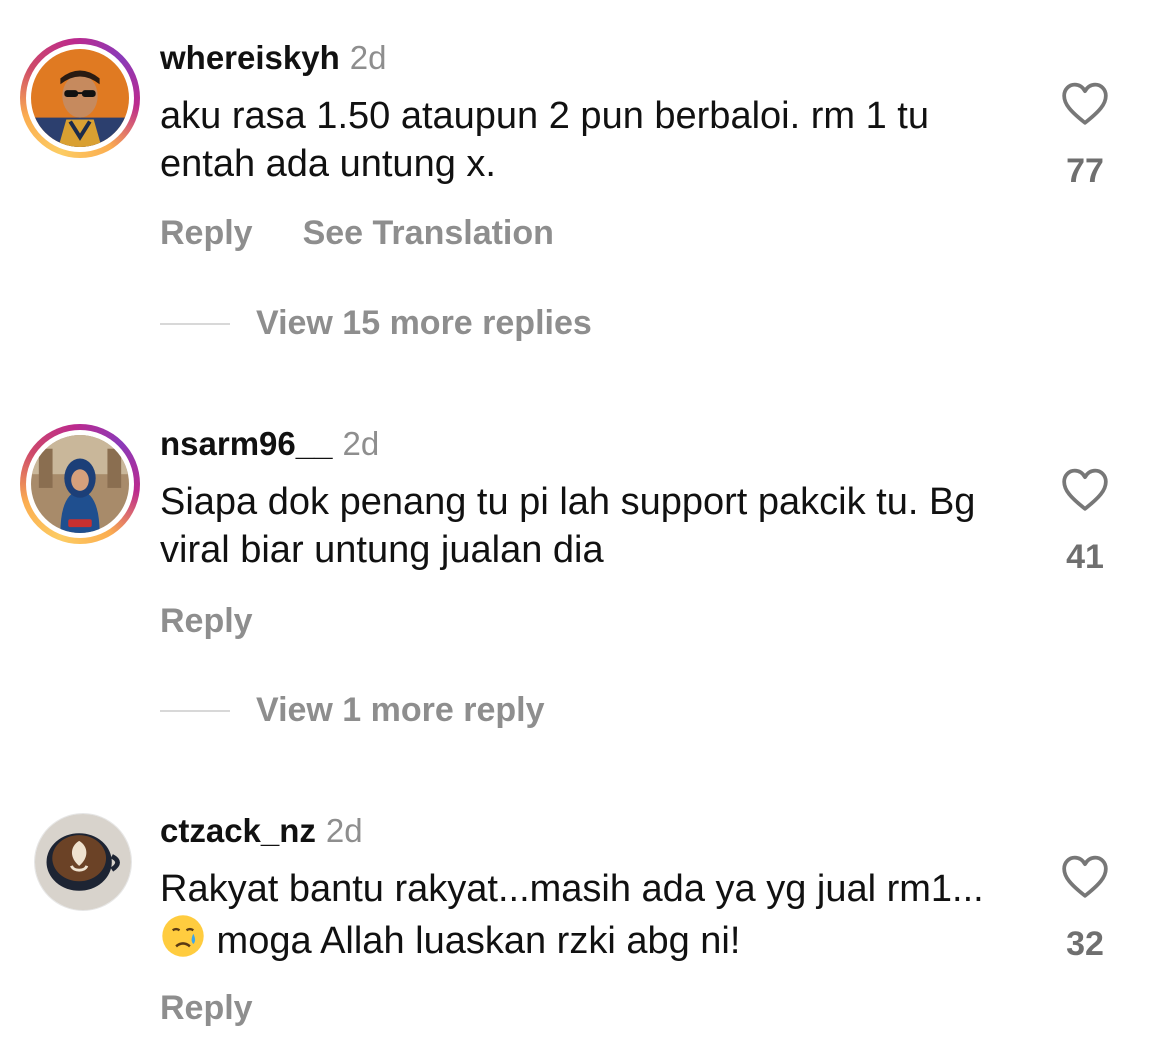 The height and width of the screenshot is (1059, 1169). Describe the element at coordinates (250, 57) in the screenshot. I see `username: whereiskyh` at that location.